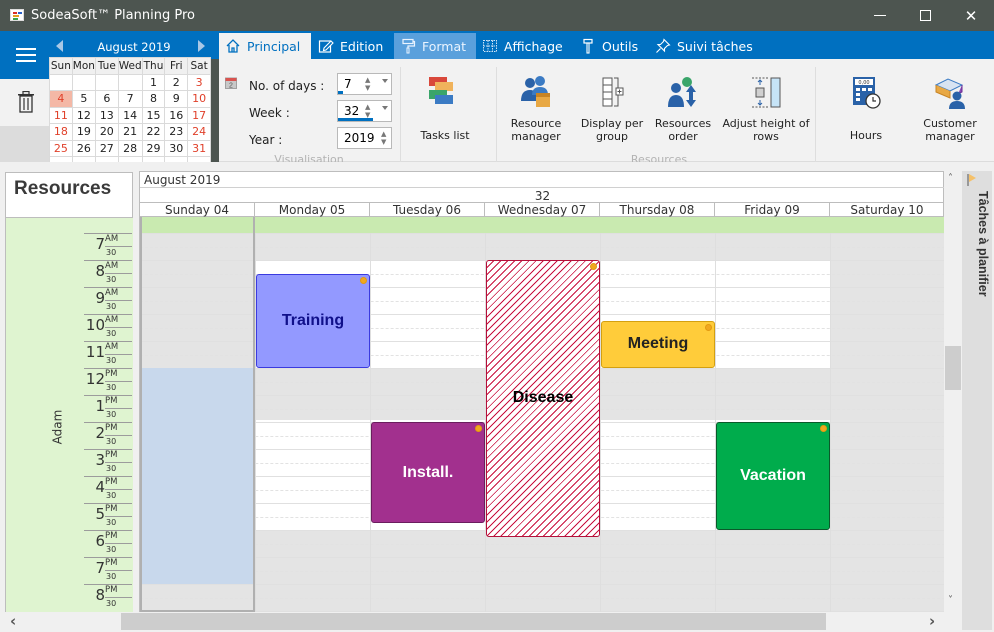 This screenshot has height=632, width=994. What do you see at coordinates (701, 46) in the screenshot?
I see `tab-suivi-taches: Suivi tâches` at bounding box center [701, 46].